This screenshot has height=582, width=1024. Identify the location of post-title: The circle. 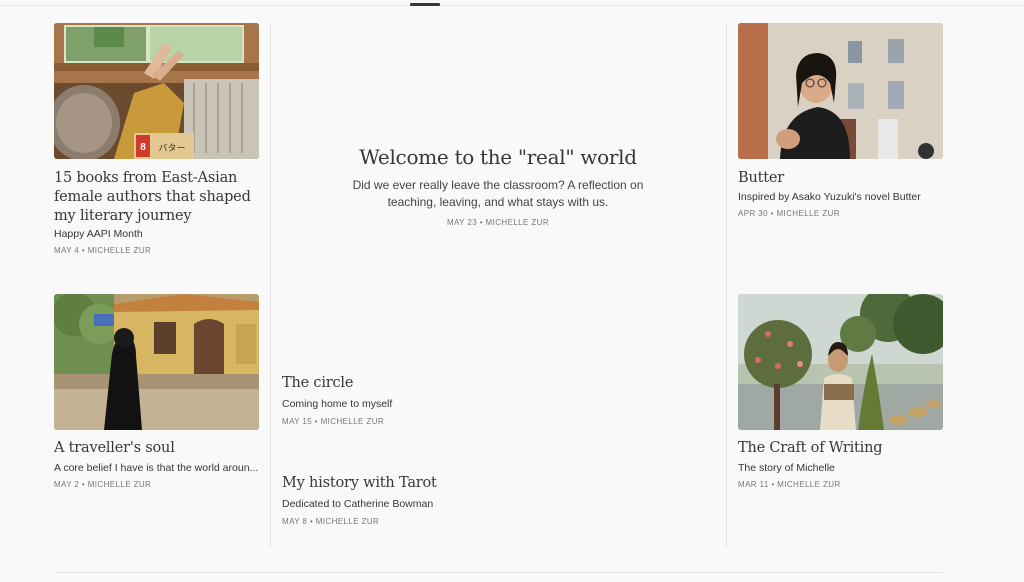
(432, 383).